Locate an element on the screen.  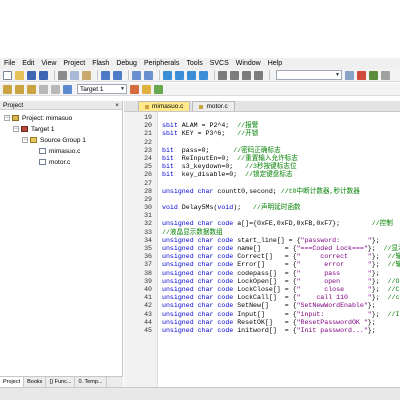
copy-icon is located at coordinates (74, 75).